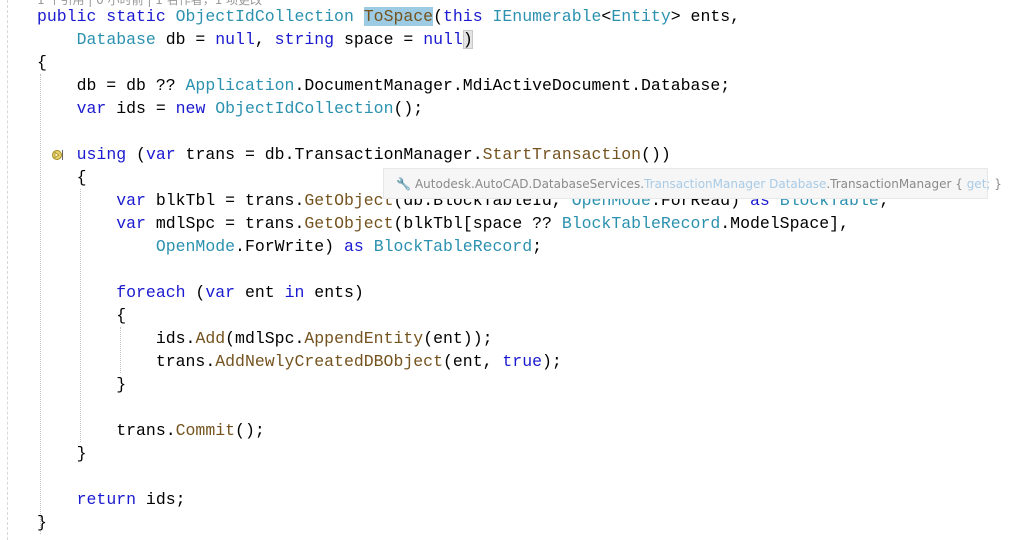  What do you see at coordinates (225, 200) in the screenshot?
I see `code-token: blkTbl = trans.` at bounding box center [225, 200].